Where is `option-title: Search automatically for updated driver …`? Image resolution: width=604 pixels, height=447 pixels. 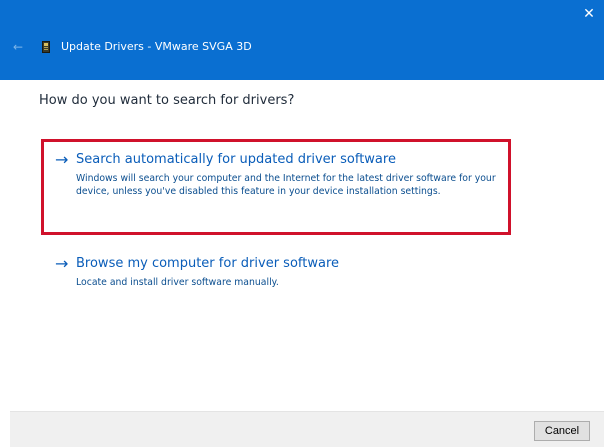 option-title: Search automatically for updated driver … is located at coordinates (236, 159).